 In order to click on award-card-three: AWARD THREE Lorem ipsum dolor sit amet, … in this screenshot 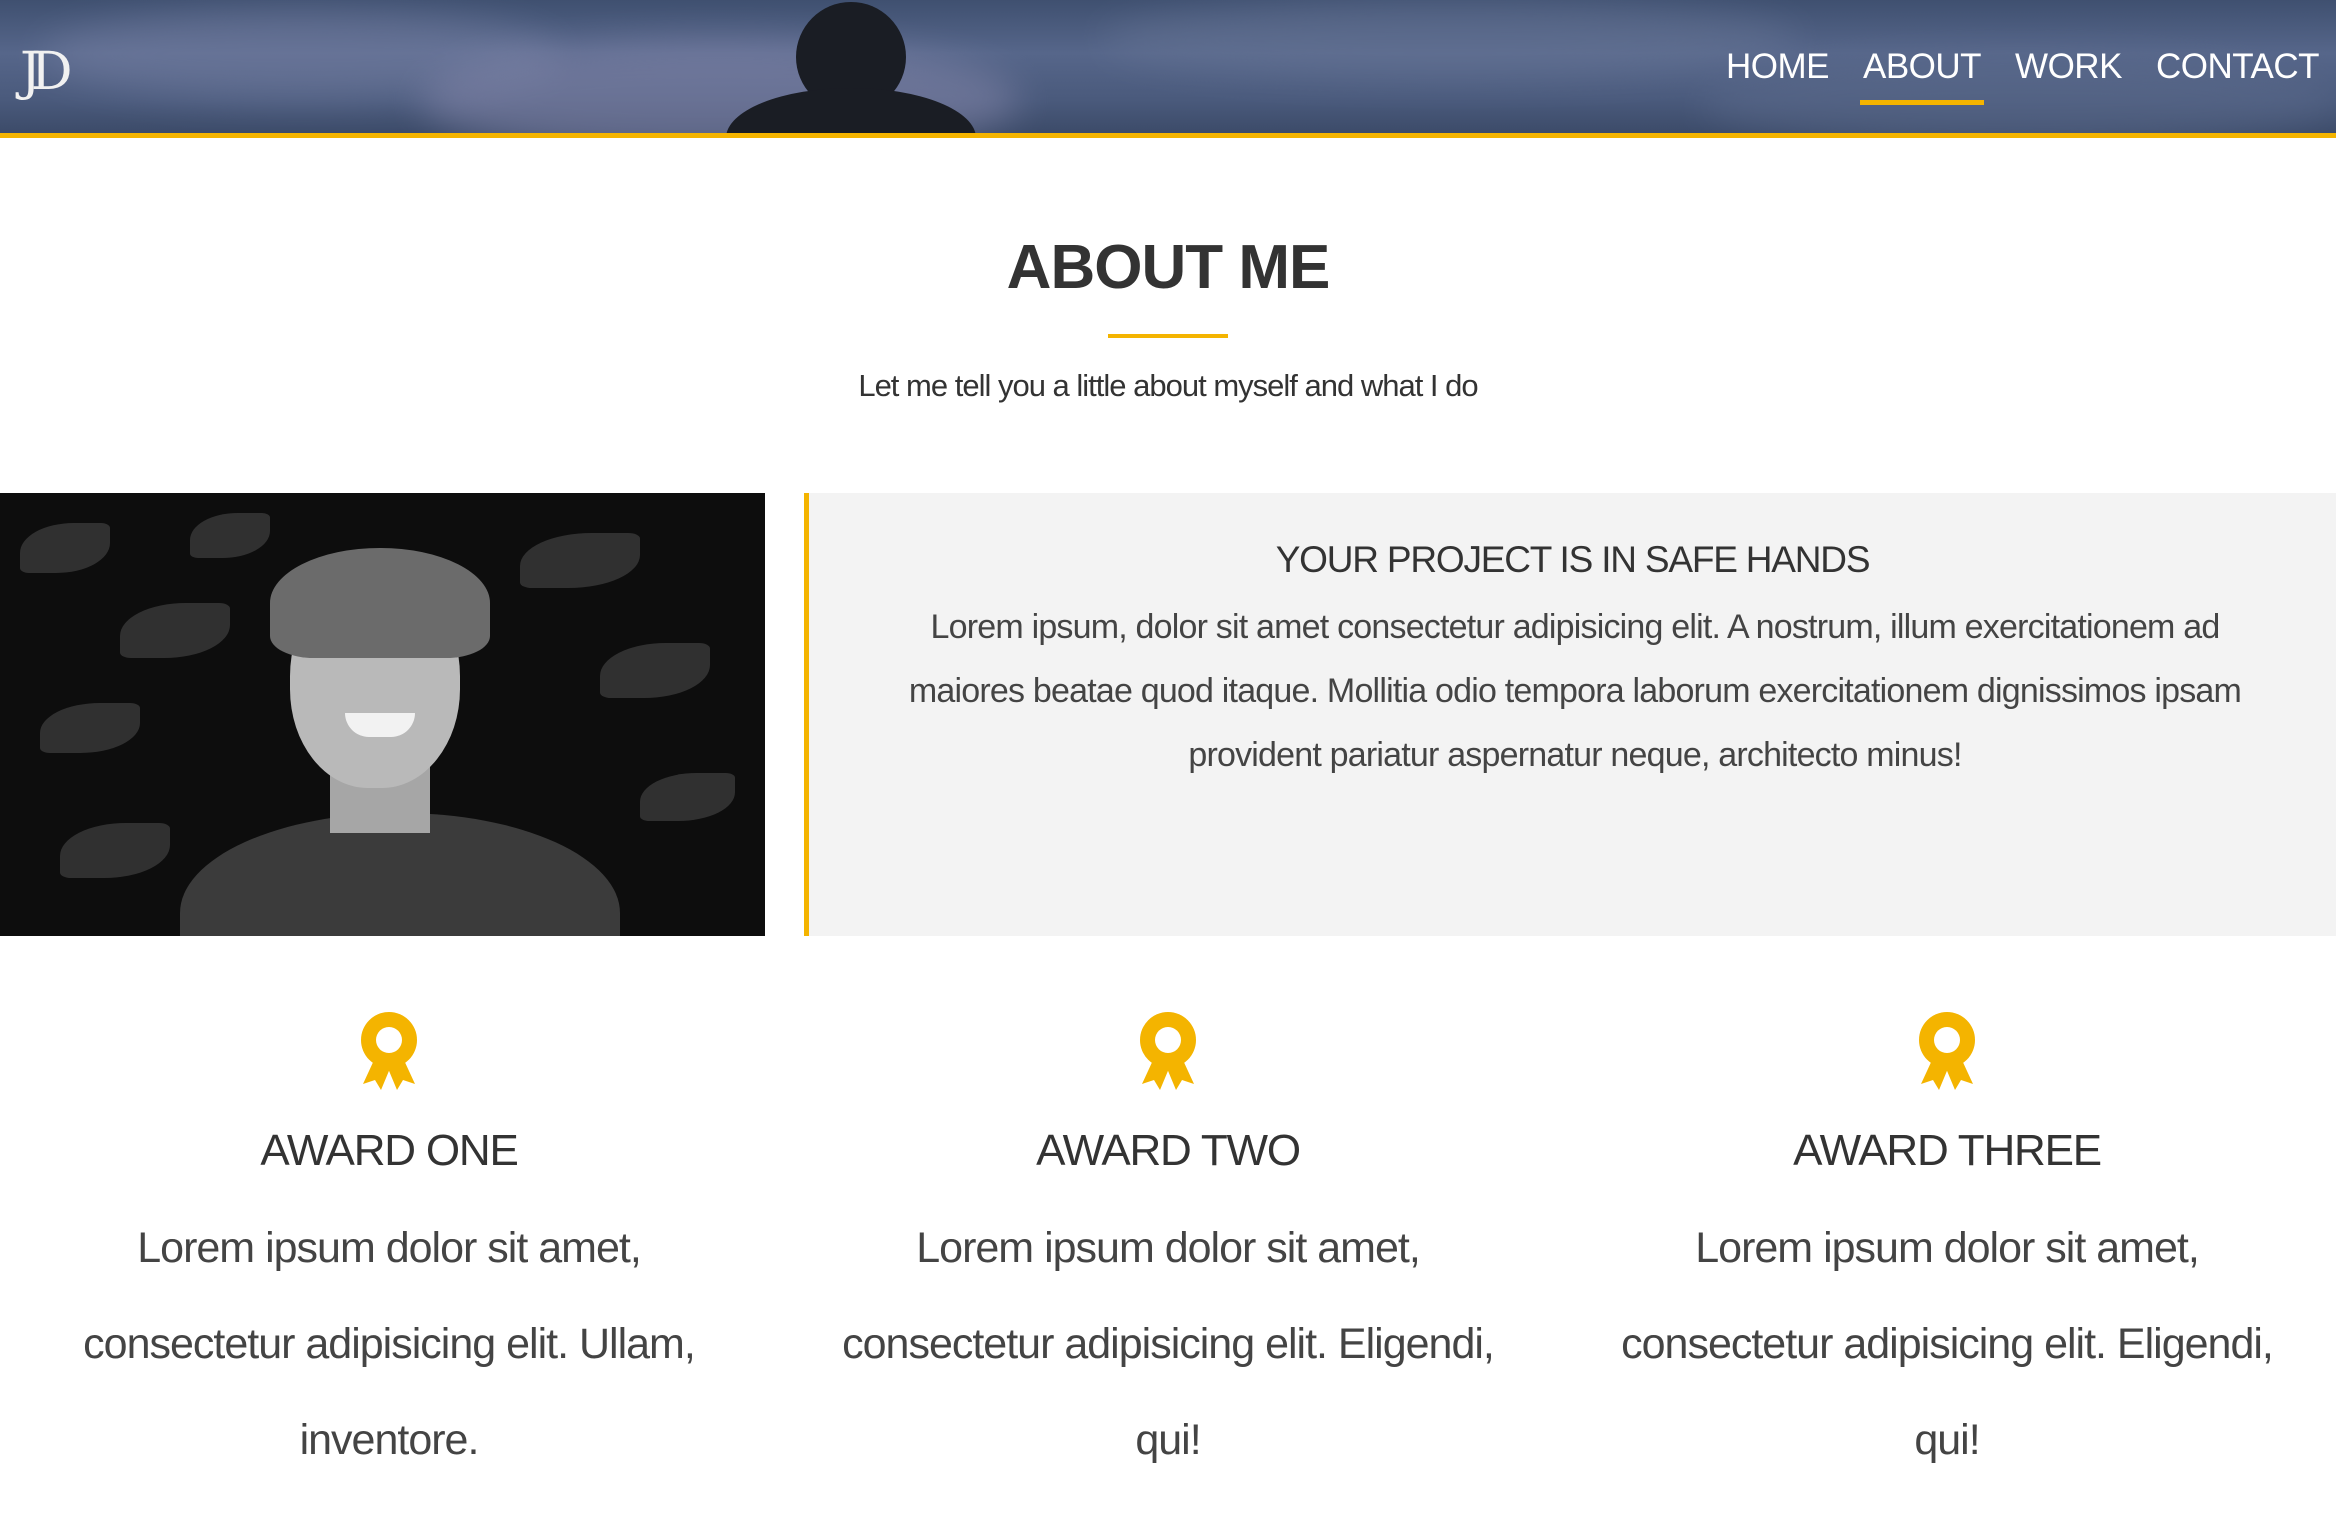, I will do `click(1947, 1249)`.